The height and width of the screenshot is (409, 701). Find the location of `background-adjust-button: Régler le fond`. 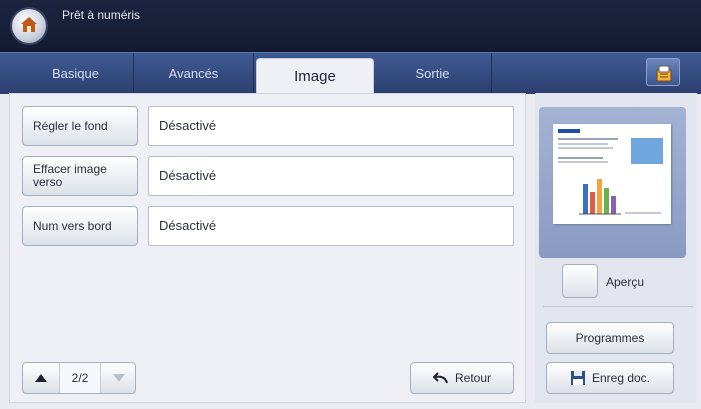

background-adjust-button: Régler le fond is located at coordinates (80, 126).